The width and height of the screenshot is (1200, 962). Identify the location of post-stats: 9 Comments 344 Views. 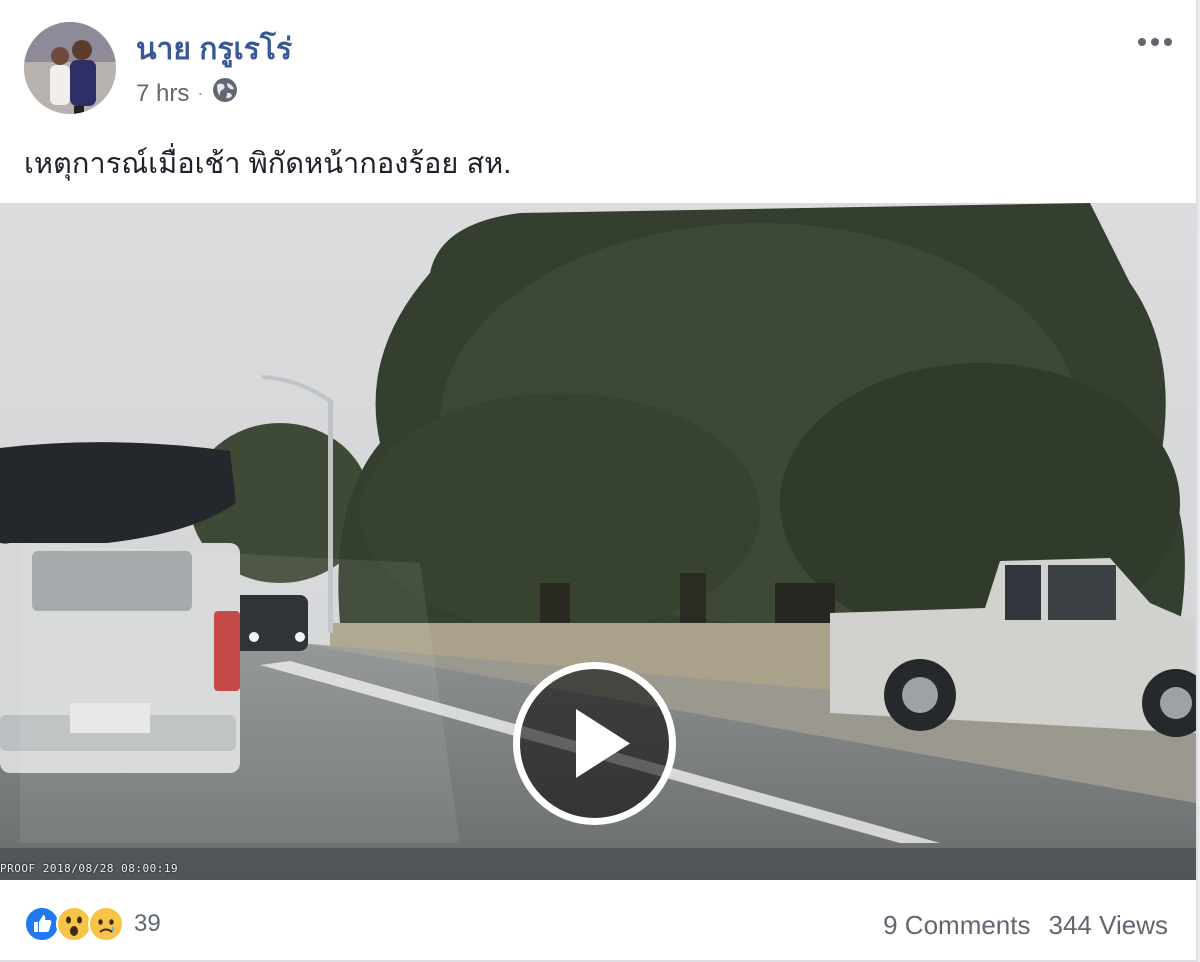
(1025, 925).